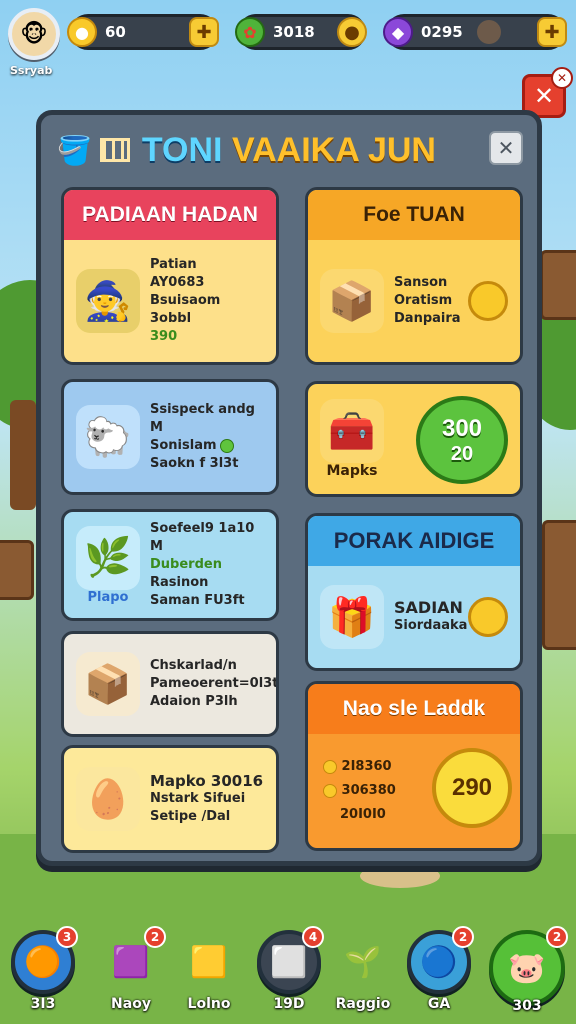  What do you see at coordinates (527, 1006) in the screenshot?
I see `nav-label: 303` at bounding box center [527, 1006].